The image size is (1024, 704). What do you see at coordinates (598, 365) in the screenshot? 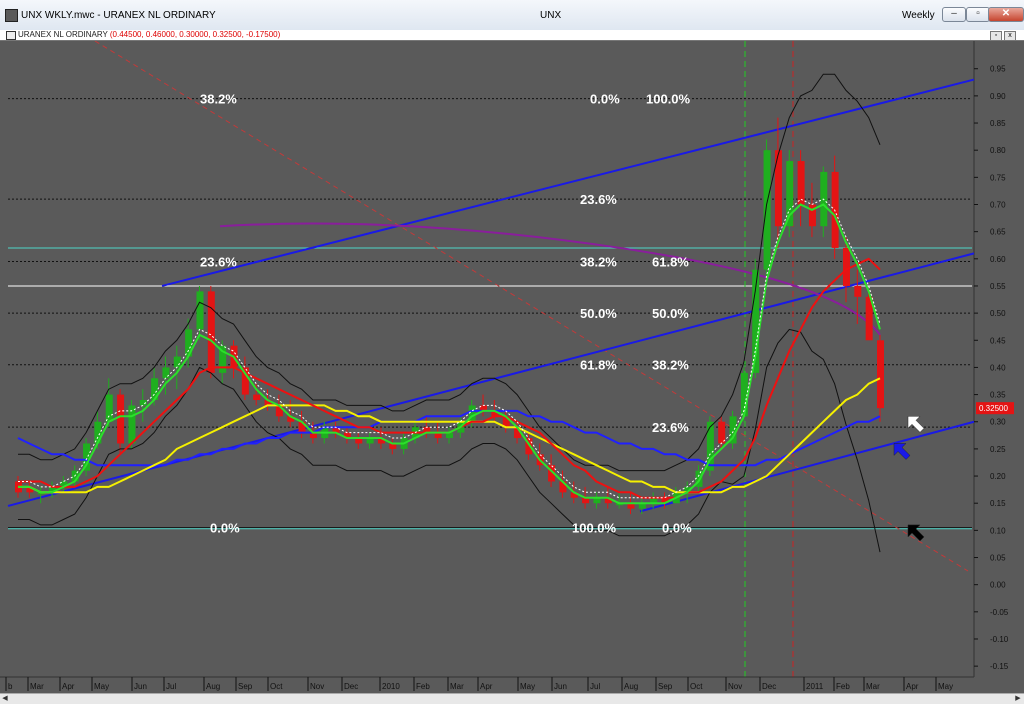
I see `fib-label-mid: 61.8%` at bounding box center [598, 365].